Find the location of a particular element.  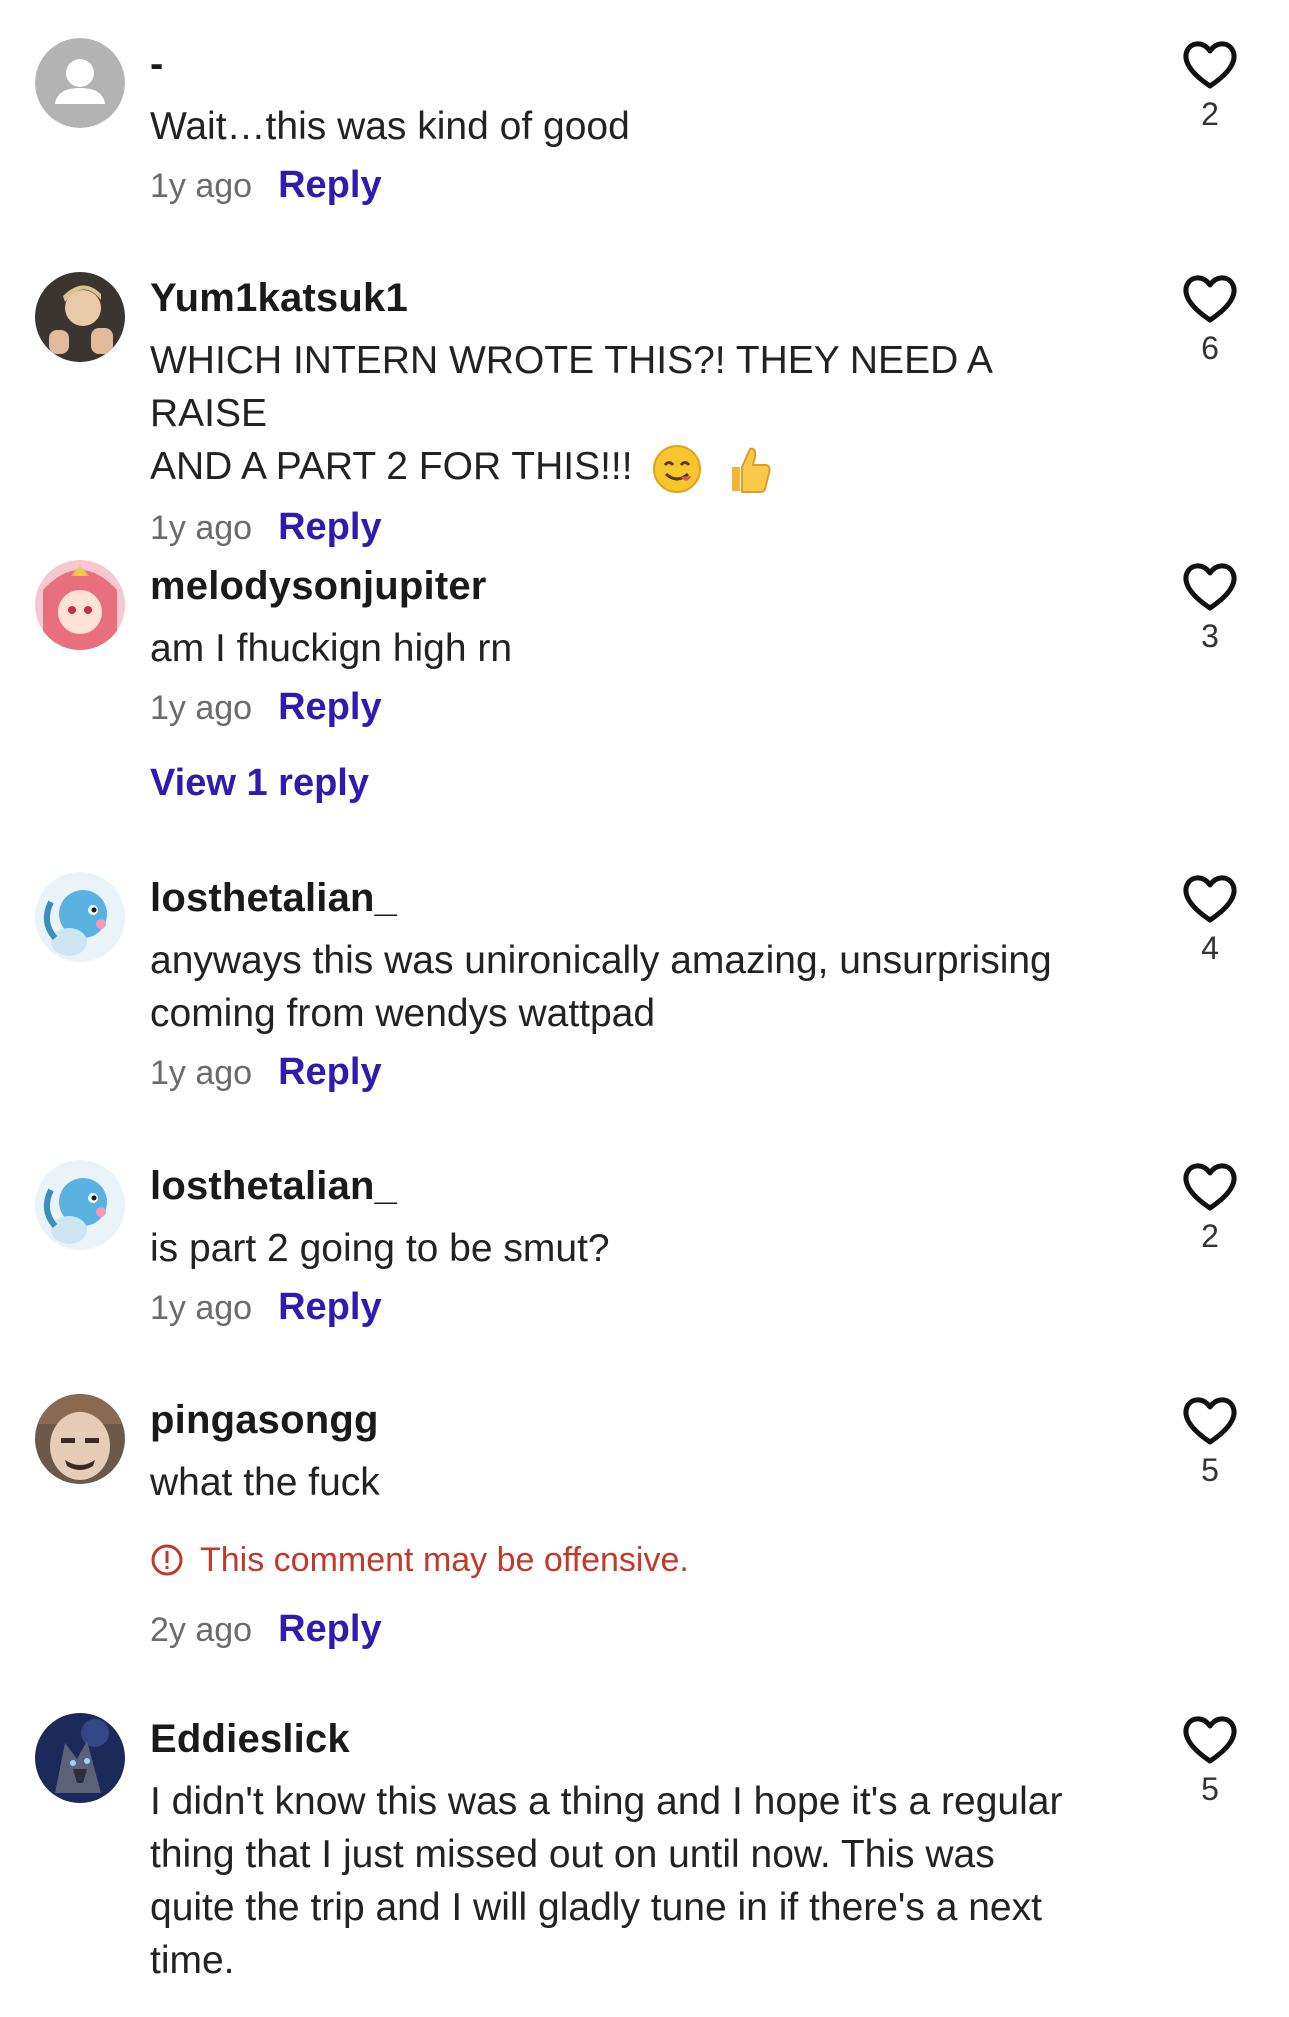

offensive-warning: This comment may be offensive. is located at coordinates (630, 1560).